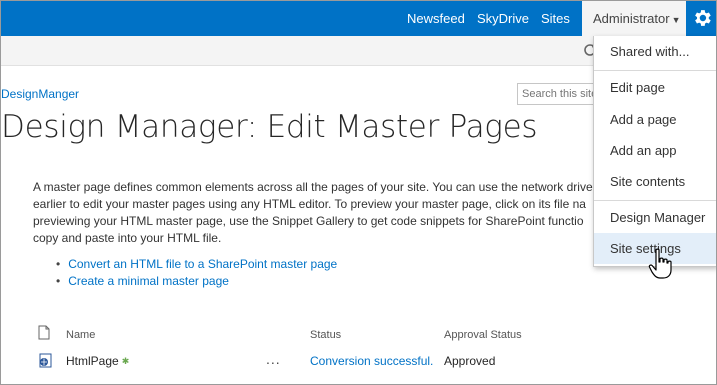 Image resolution: width=717 pixels, height=385 pixels. I want to click on search-box, so click(559, 94).